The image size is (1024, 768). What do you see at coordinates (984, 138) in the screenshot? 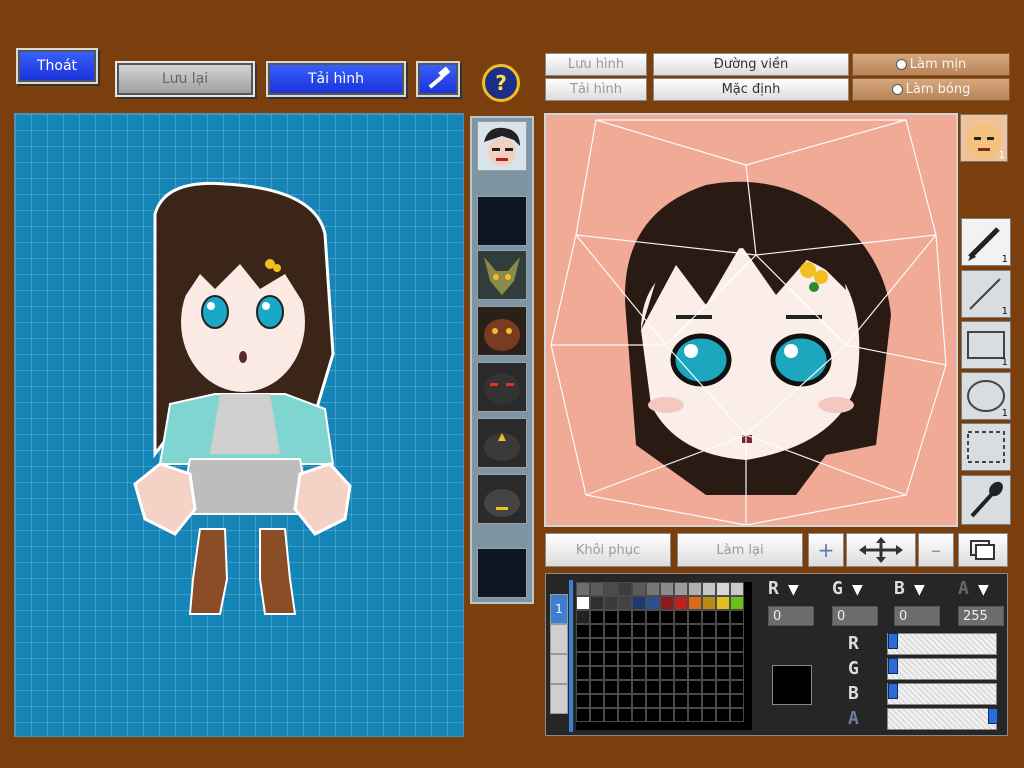
I see `avatar-thumbnail: 1` at bounding box center [984, 138].